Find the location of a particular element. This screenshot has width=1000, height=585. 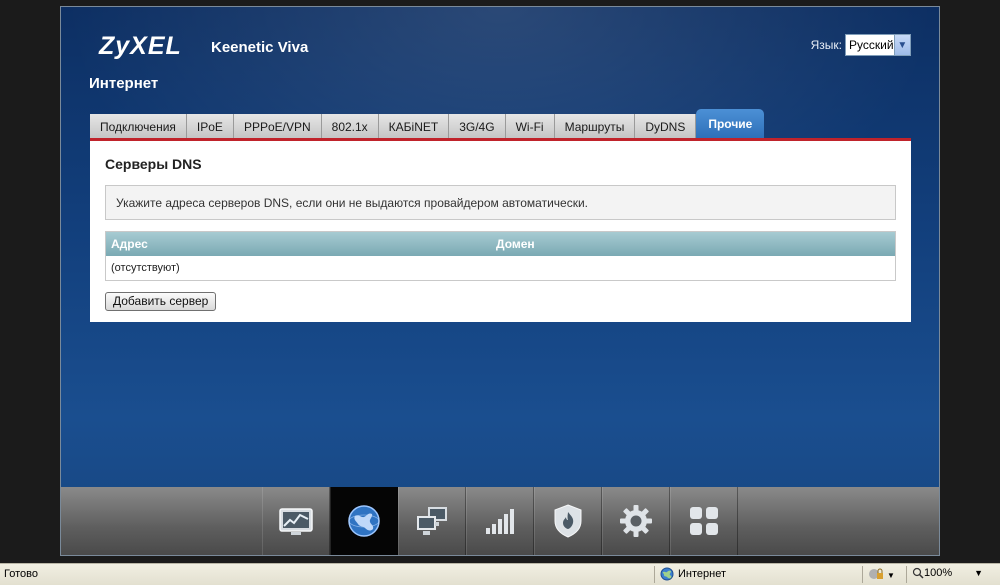

shield-flame-icon is located at coordinates (568, 521).